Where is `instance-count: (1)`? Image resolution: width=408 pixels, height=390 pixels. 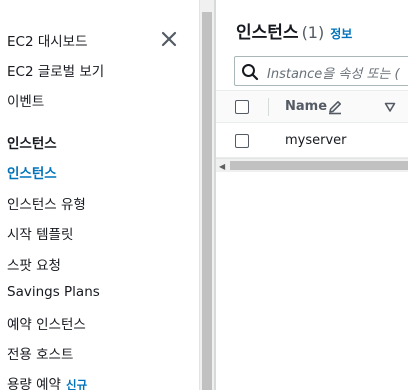
instance-count: (1) is located at coordinates (313, 32).